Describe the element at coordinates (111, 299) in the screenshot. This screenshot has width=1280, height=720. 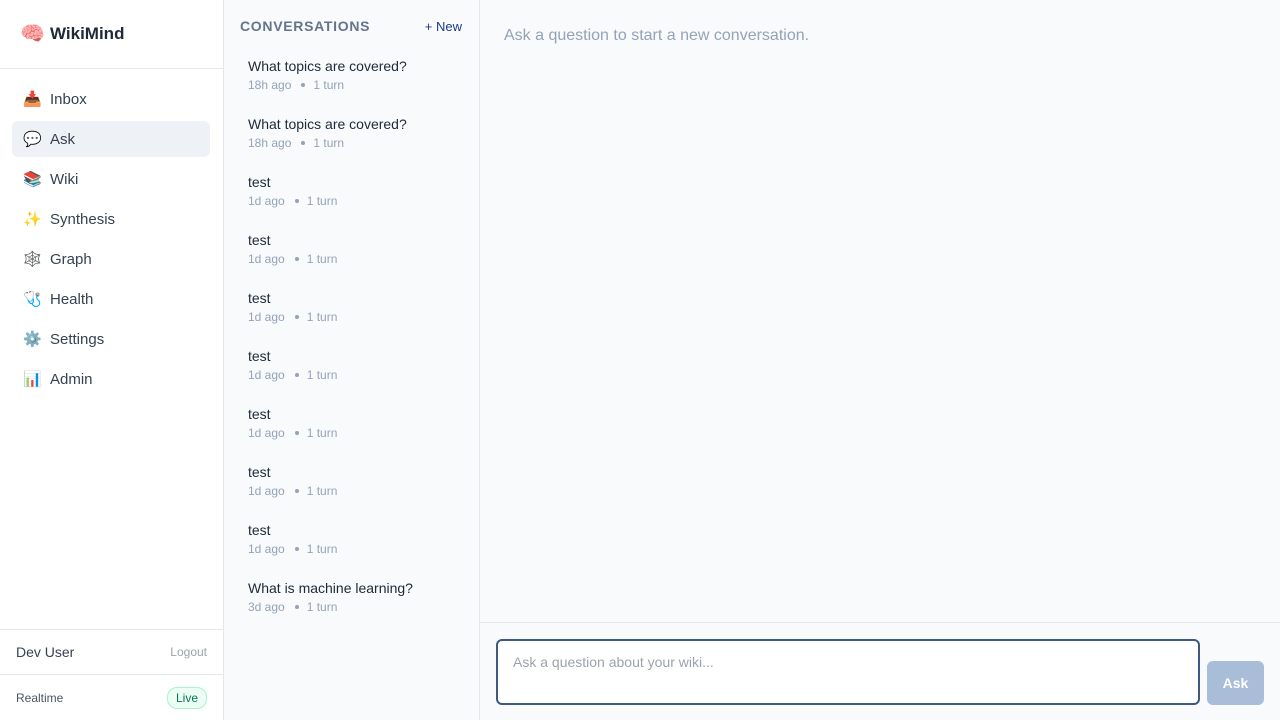
I see `sidebar-item-health: 🩺 Health` at that location.